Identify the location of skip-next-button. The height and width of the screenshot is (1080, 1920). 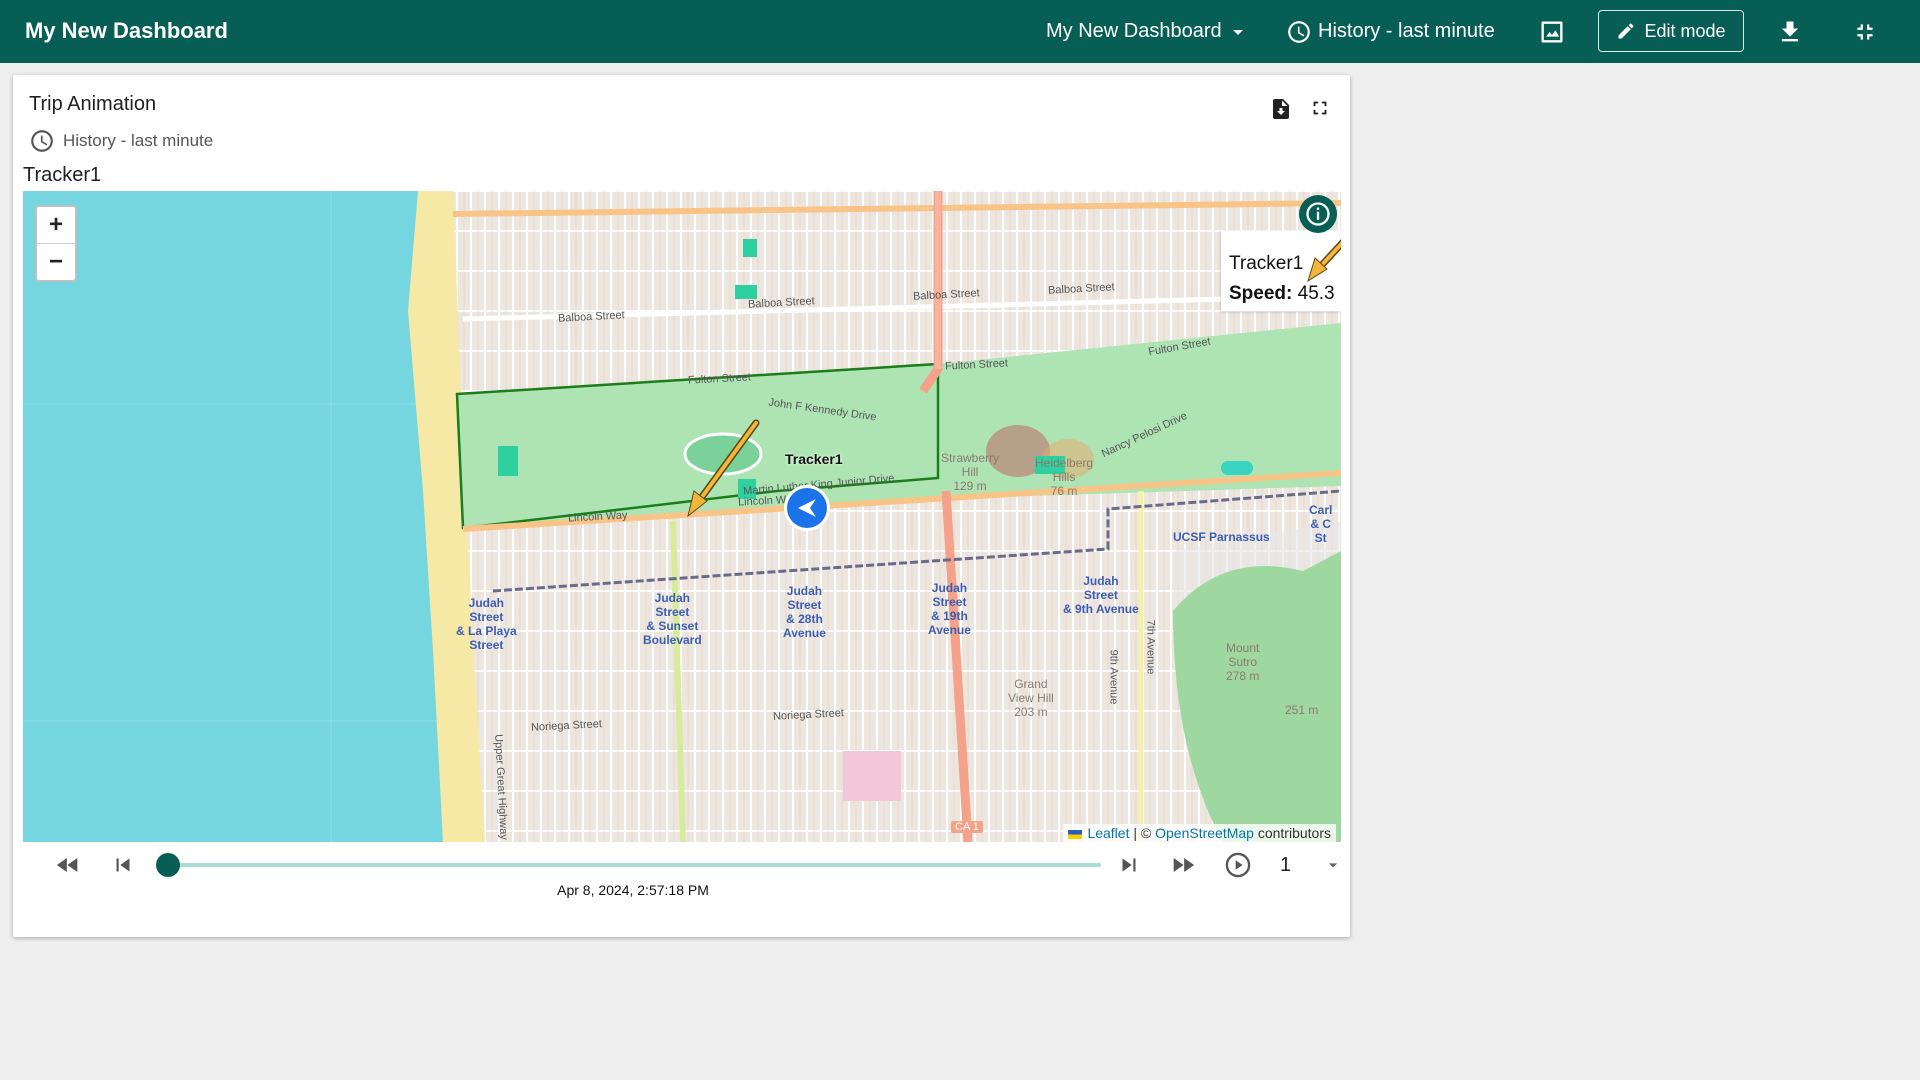
(1129, 865).